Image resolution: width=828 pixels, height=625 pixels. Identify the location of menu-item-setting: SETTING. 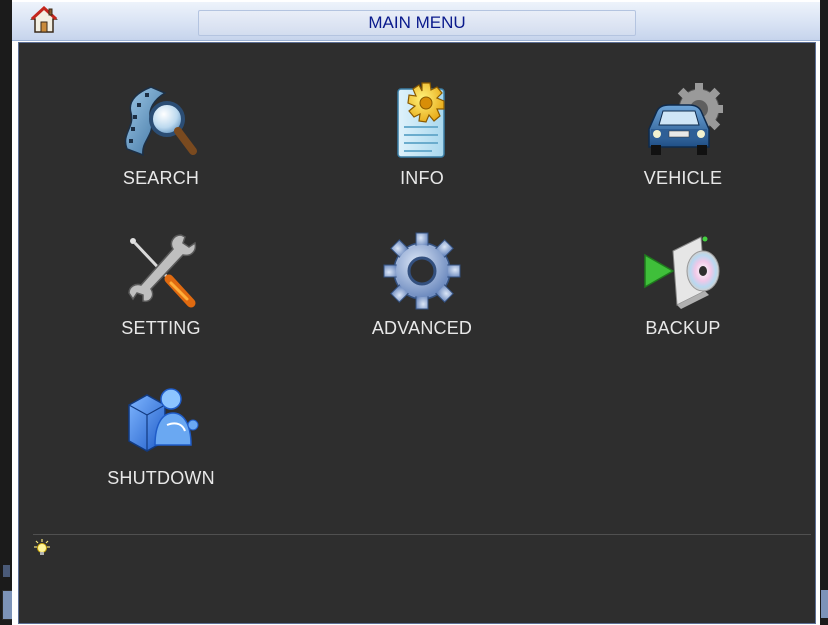
(161, 299).